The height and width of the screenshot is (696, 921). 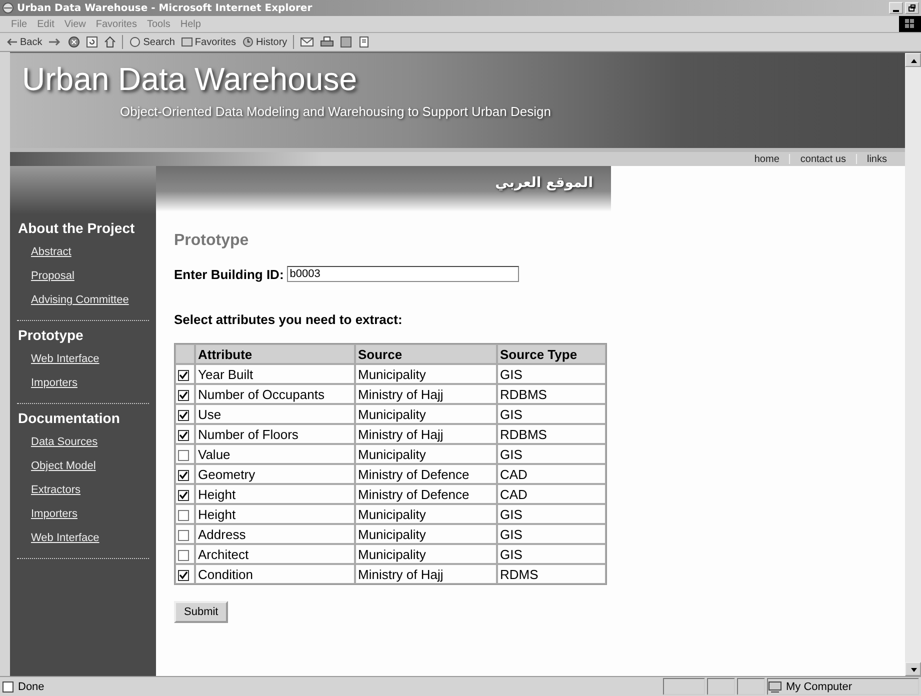 I want to click on table-cell: Architect, so click(x=275, y=554).